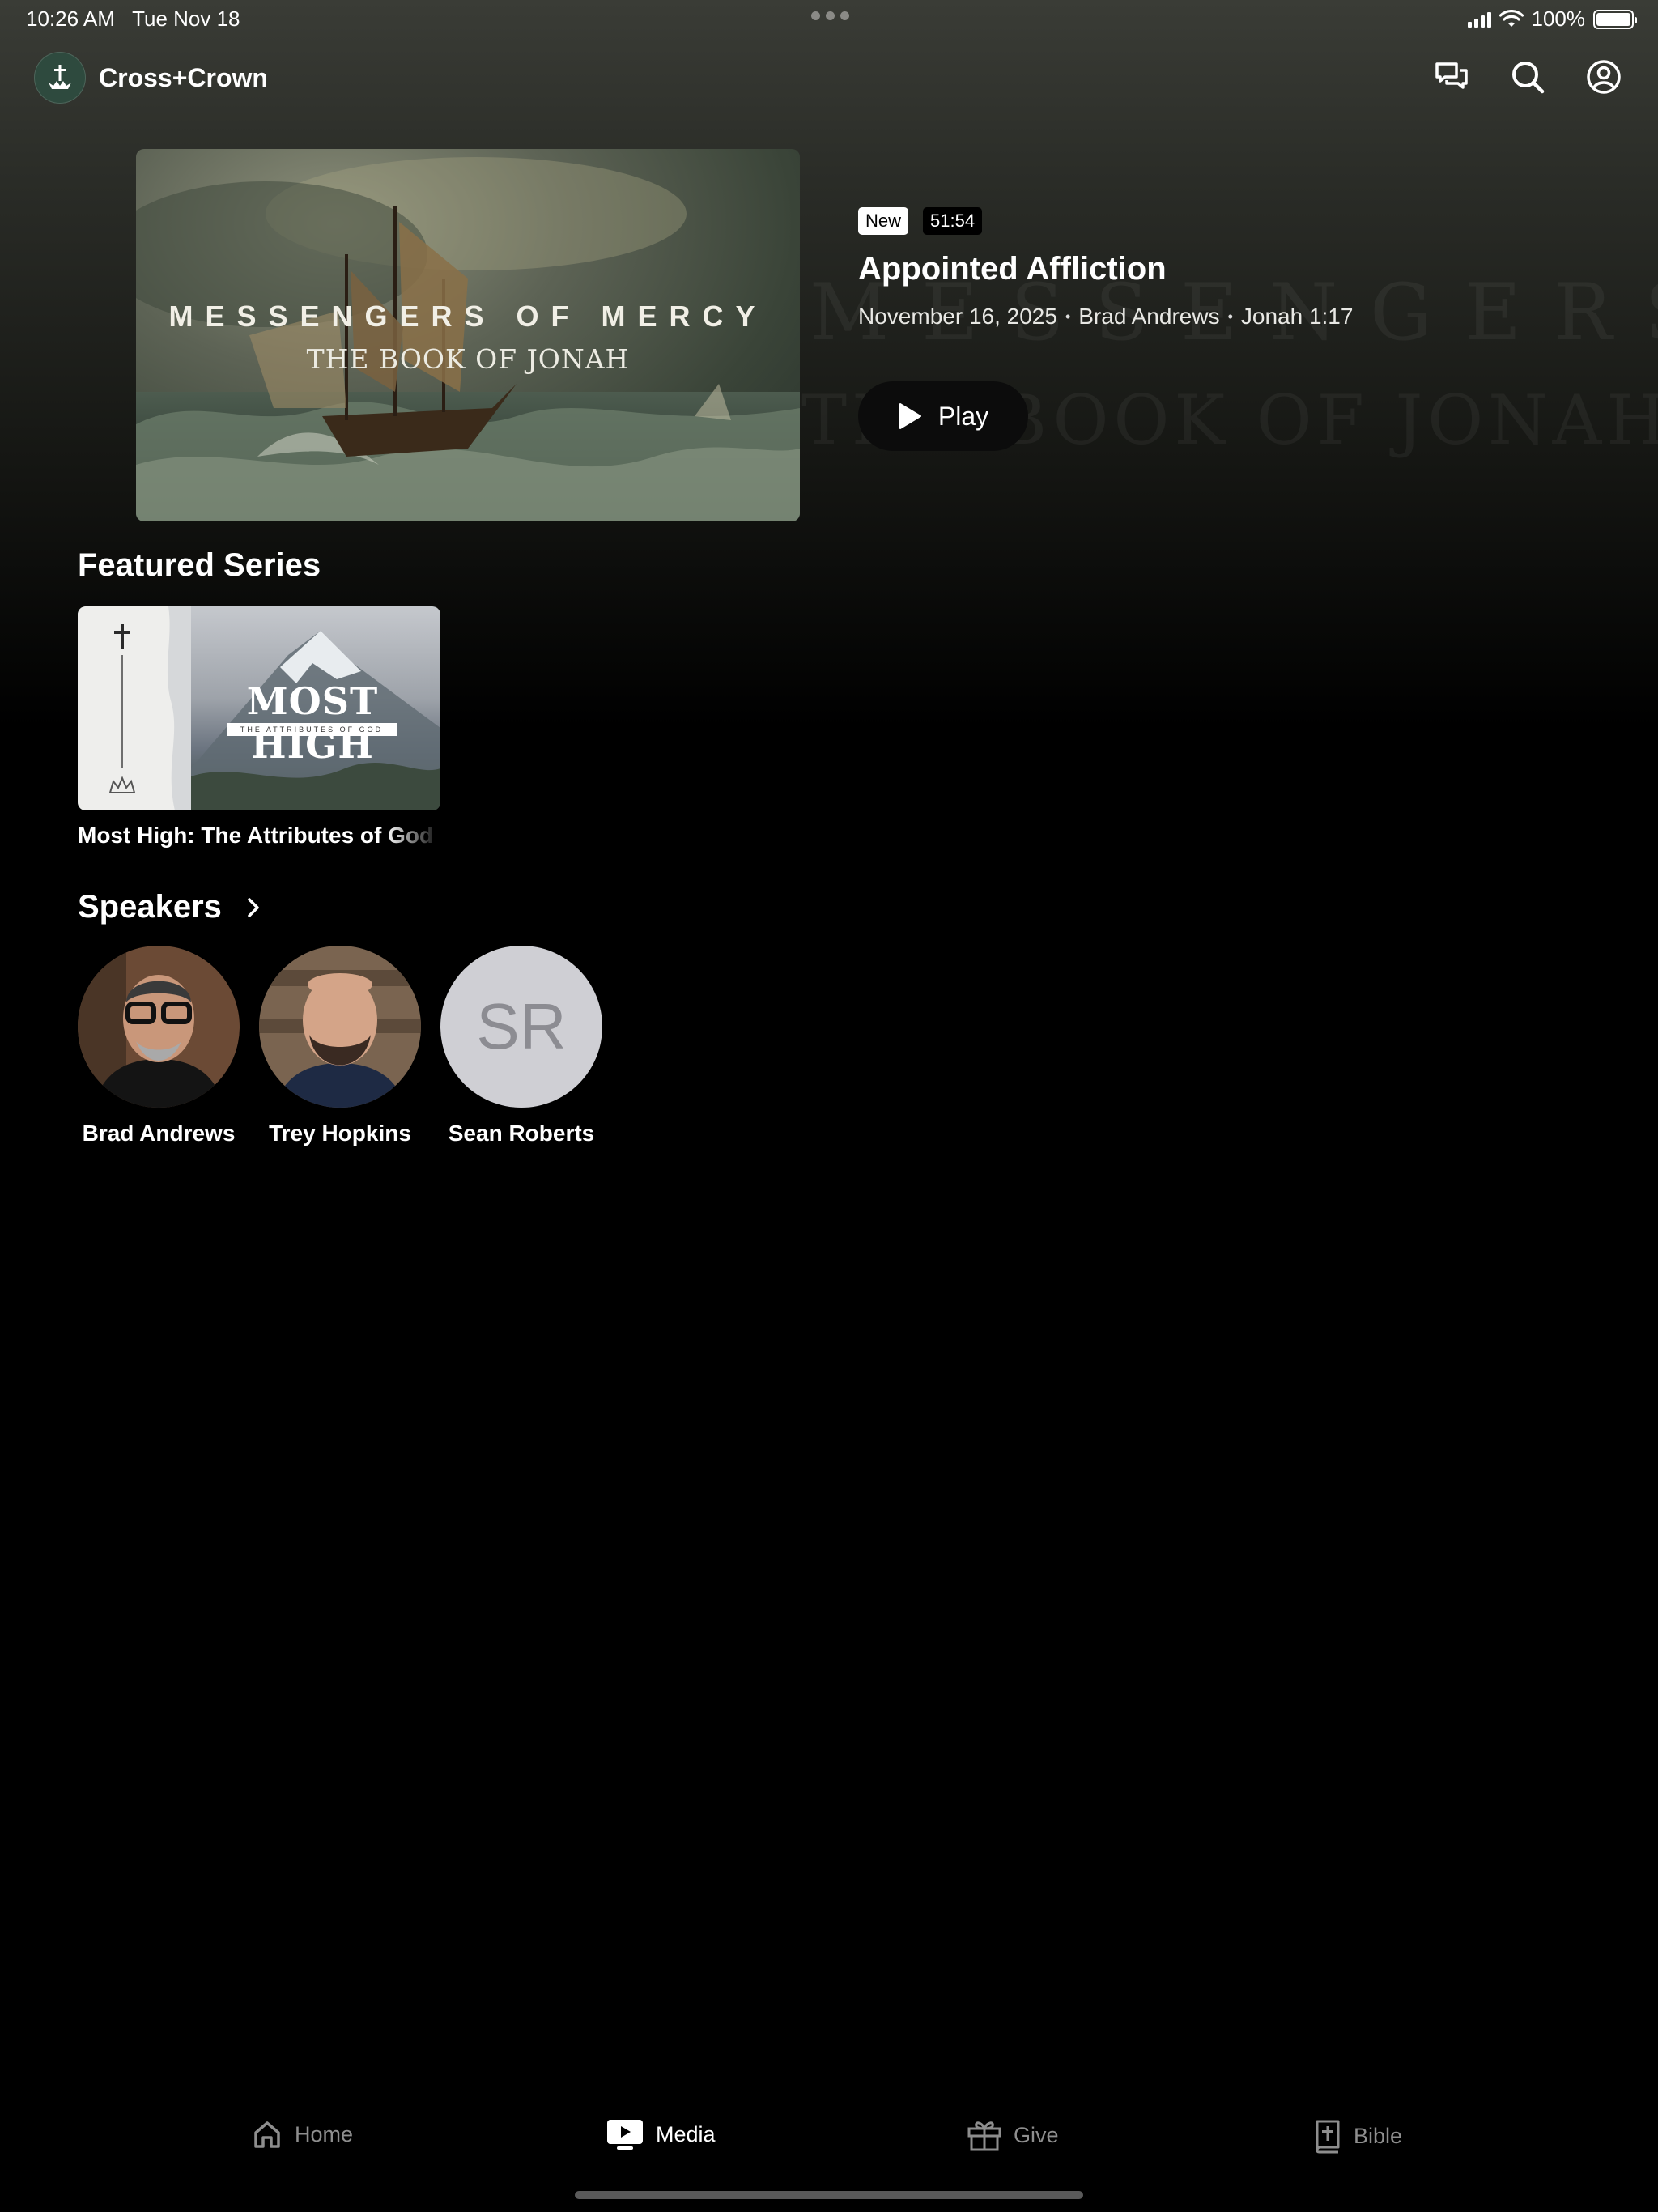  I want to click on speakers-heading-label: Speakers, so click(150, 907).